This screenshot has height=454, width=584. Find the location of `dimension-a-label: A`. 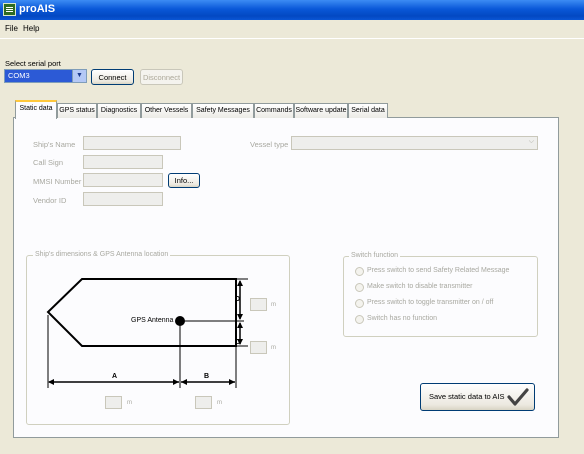

dimension-a-label: A is located at coordinates (115, 376).